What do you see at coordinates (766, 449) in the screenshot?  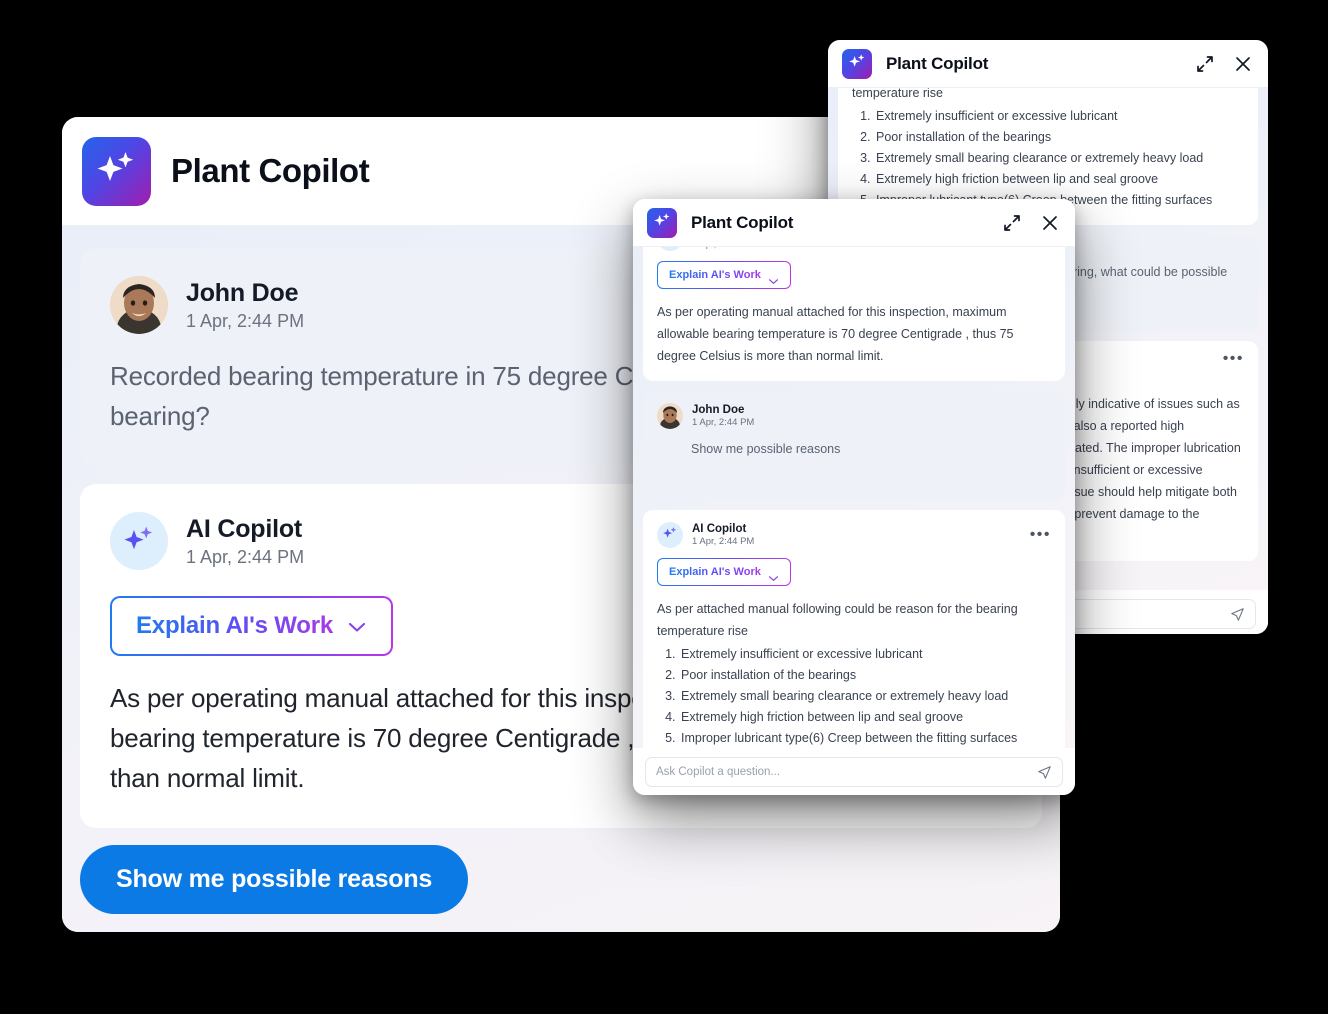 I see `message-body-text: Show me possible reasons` at bounding box center [766, 449].